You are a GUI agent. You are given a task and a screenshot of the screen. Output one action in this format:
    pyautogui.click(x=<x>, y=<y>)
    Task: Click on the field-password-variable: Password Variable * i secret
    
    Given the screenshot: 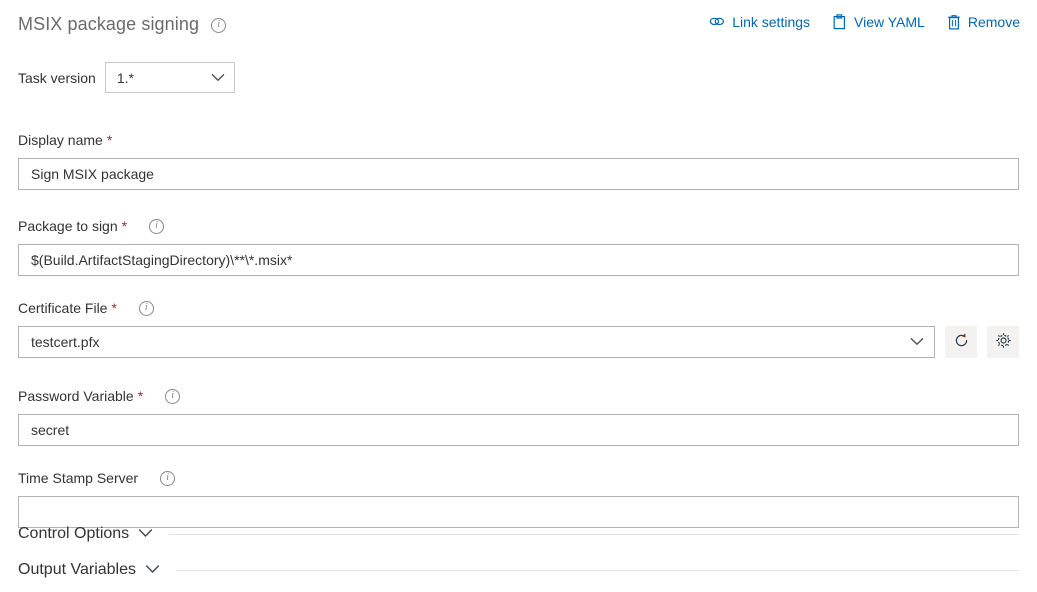 What is the action you would take?
    pyautogui.click(x=518, y=416)
    